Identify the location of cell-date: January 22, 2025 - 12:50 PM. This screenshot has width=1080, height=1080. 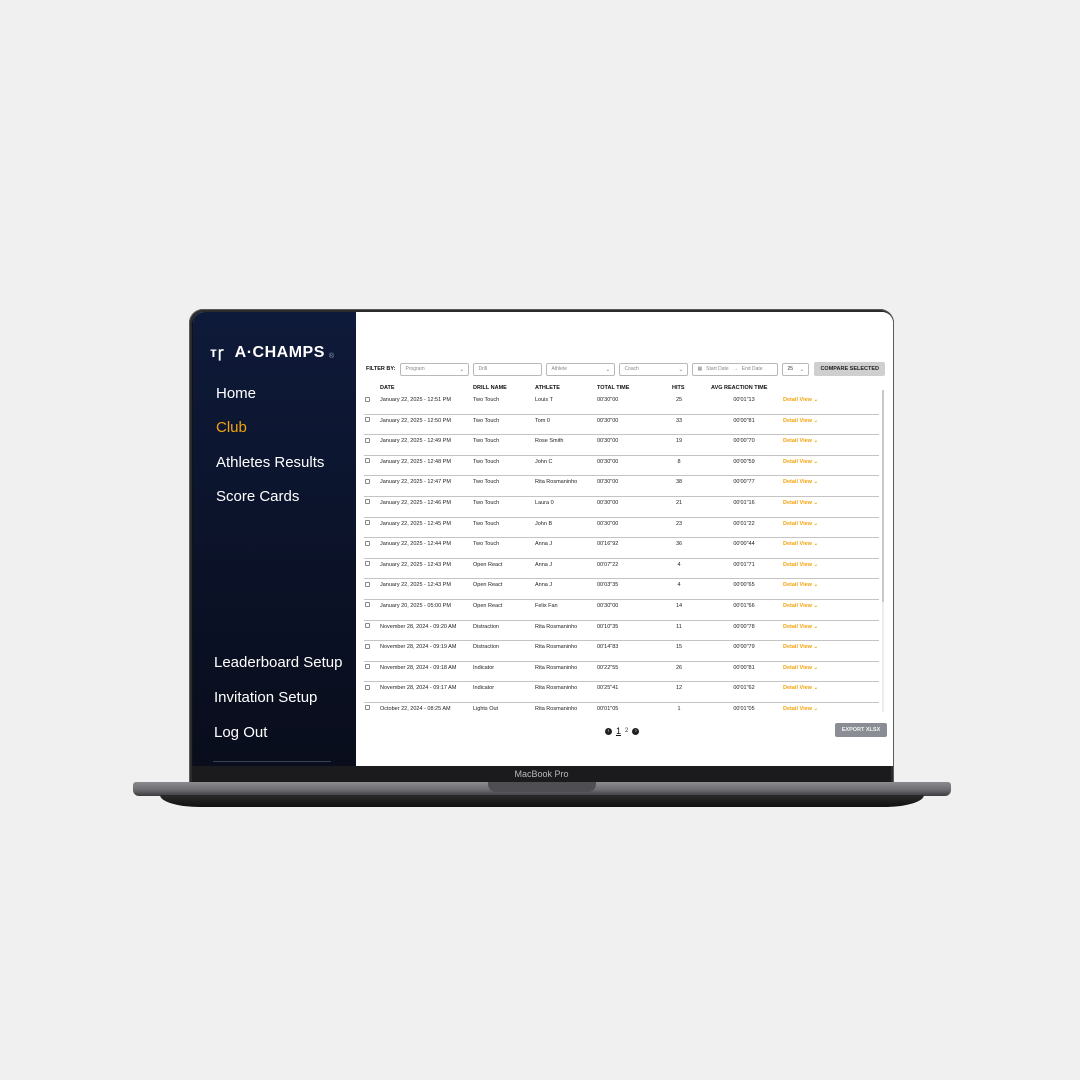
(415, 420).